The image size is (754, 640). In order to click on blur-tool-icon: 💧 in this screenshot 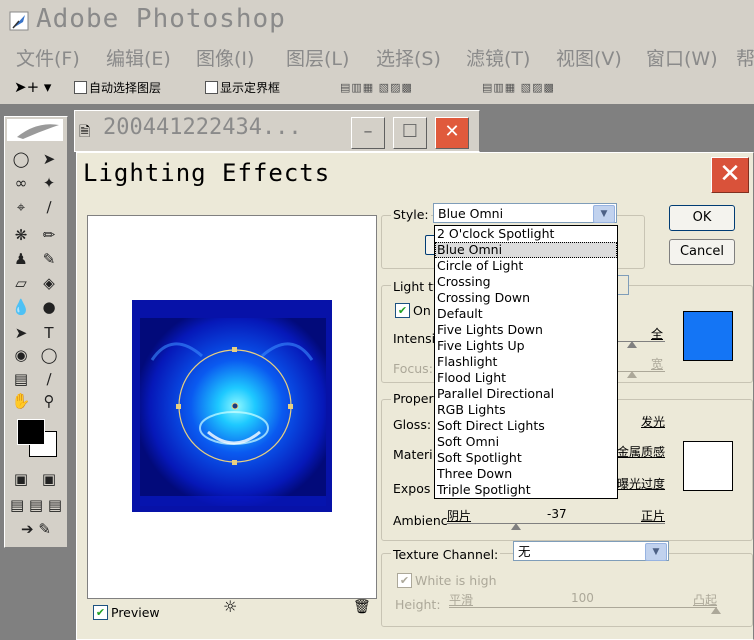, I will do `click(21, 307)`.